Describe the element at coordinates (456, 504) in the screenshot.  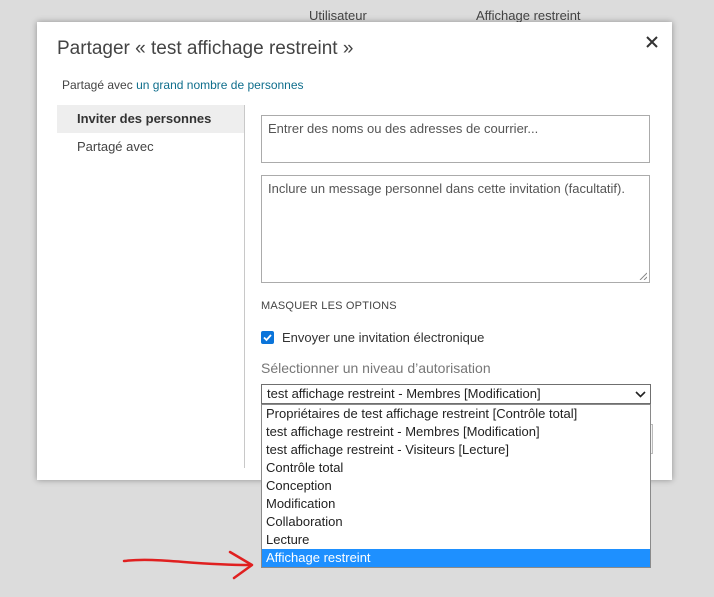
I see `permission-option: Modification` at that location.